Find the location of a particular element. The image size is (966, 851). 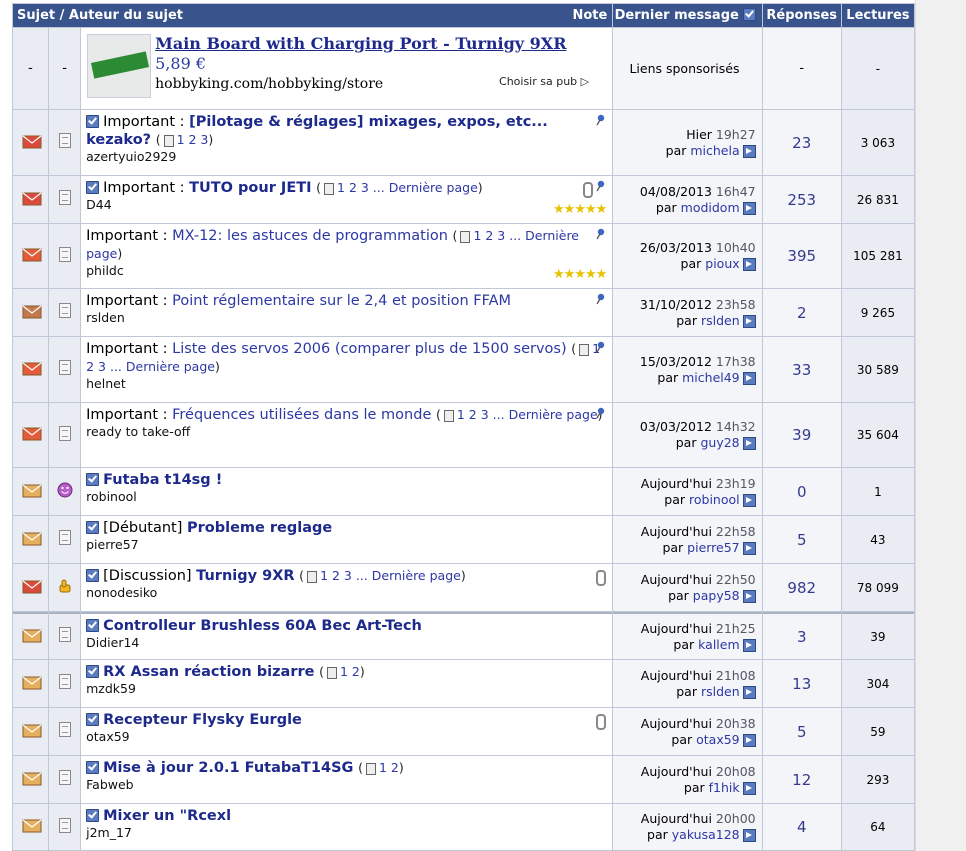

topic-author: phildc is located at coordinates (346, 271).